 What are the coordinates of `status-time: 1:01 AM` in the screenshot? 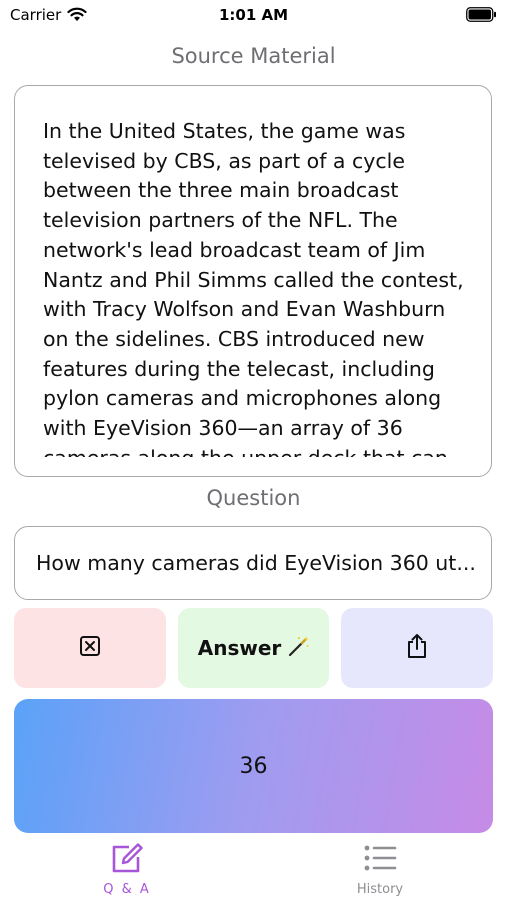 It's located at (253, 15).